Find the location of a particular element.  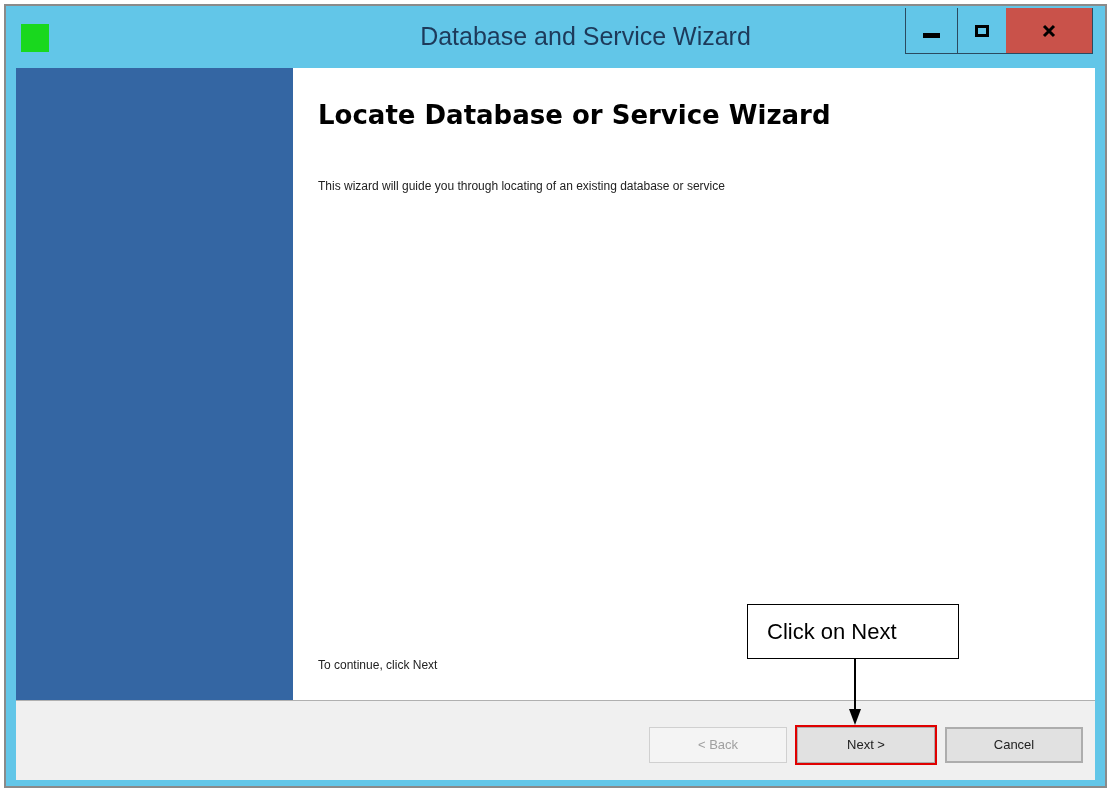

wizard-button: Next > is located at coordinates (866, 744).